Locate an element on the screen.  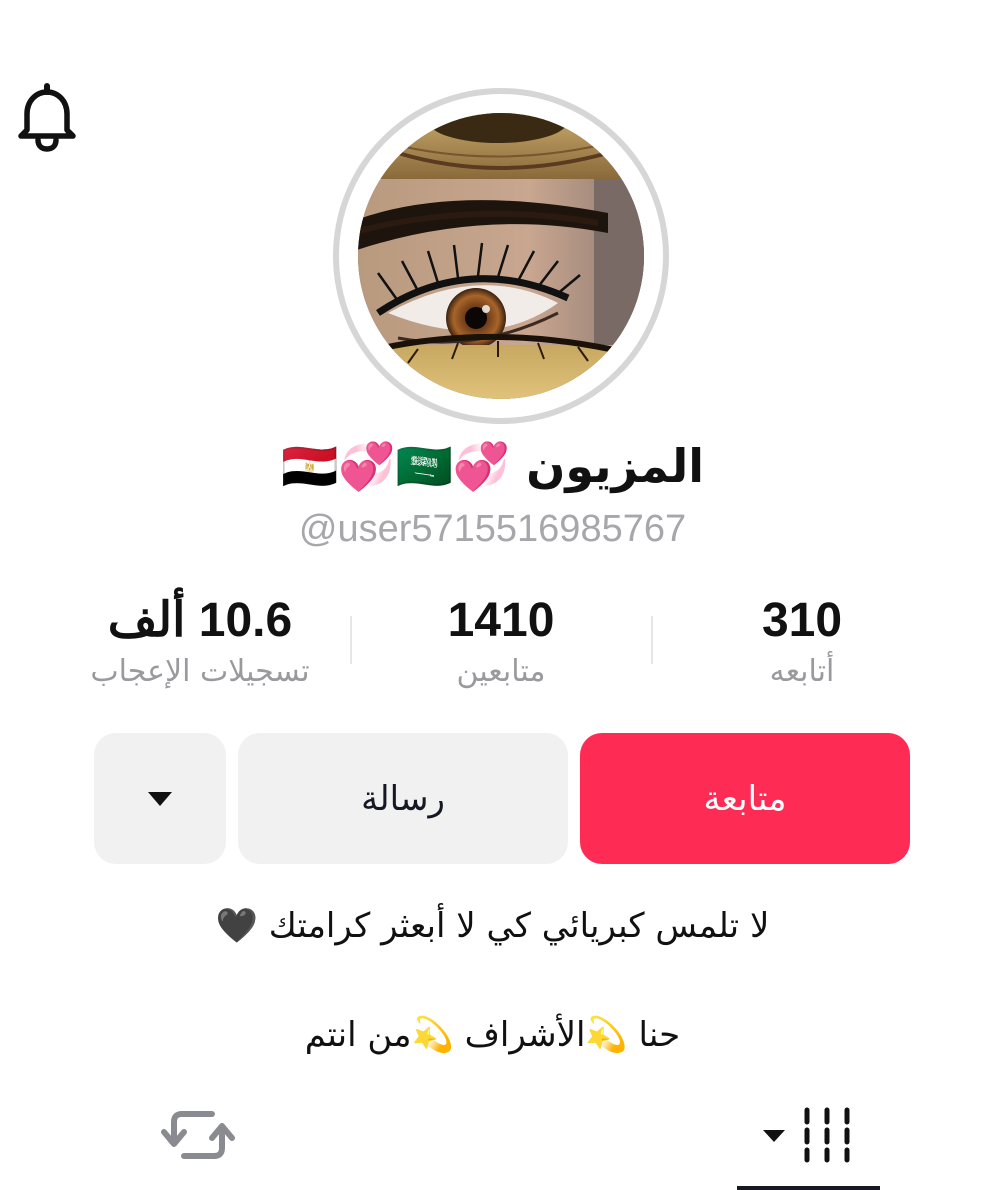
stat-followers: 1410 متابعين is located at coordinates (501, 643).